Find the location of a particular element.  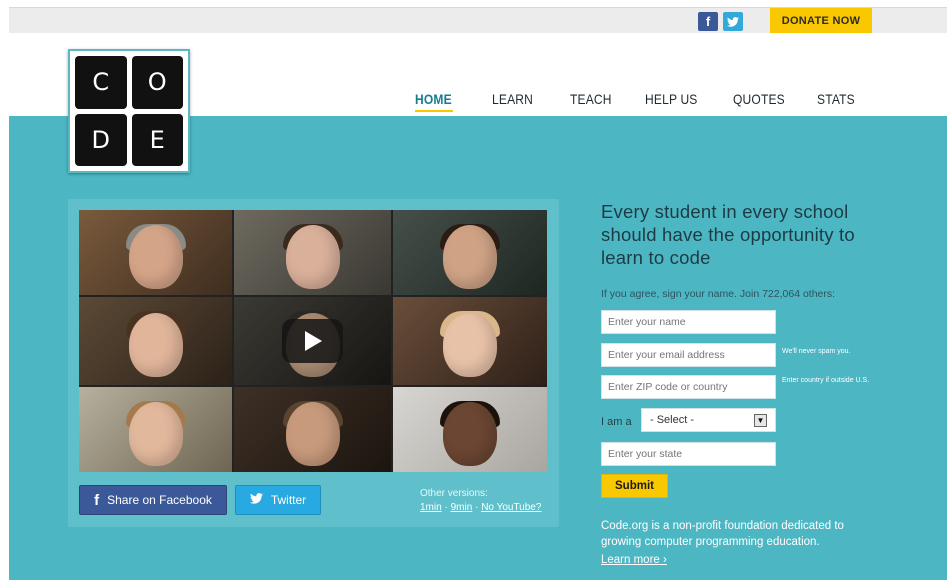

state-field is located at coordinates (688, 454).